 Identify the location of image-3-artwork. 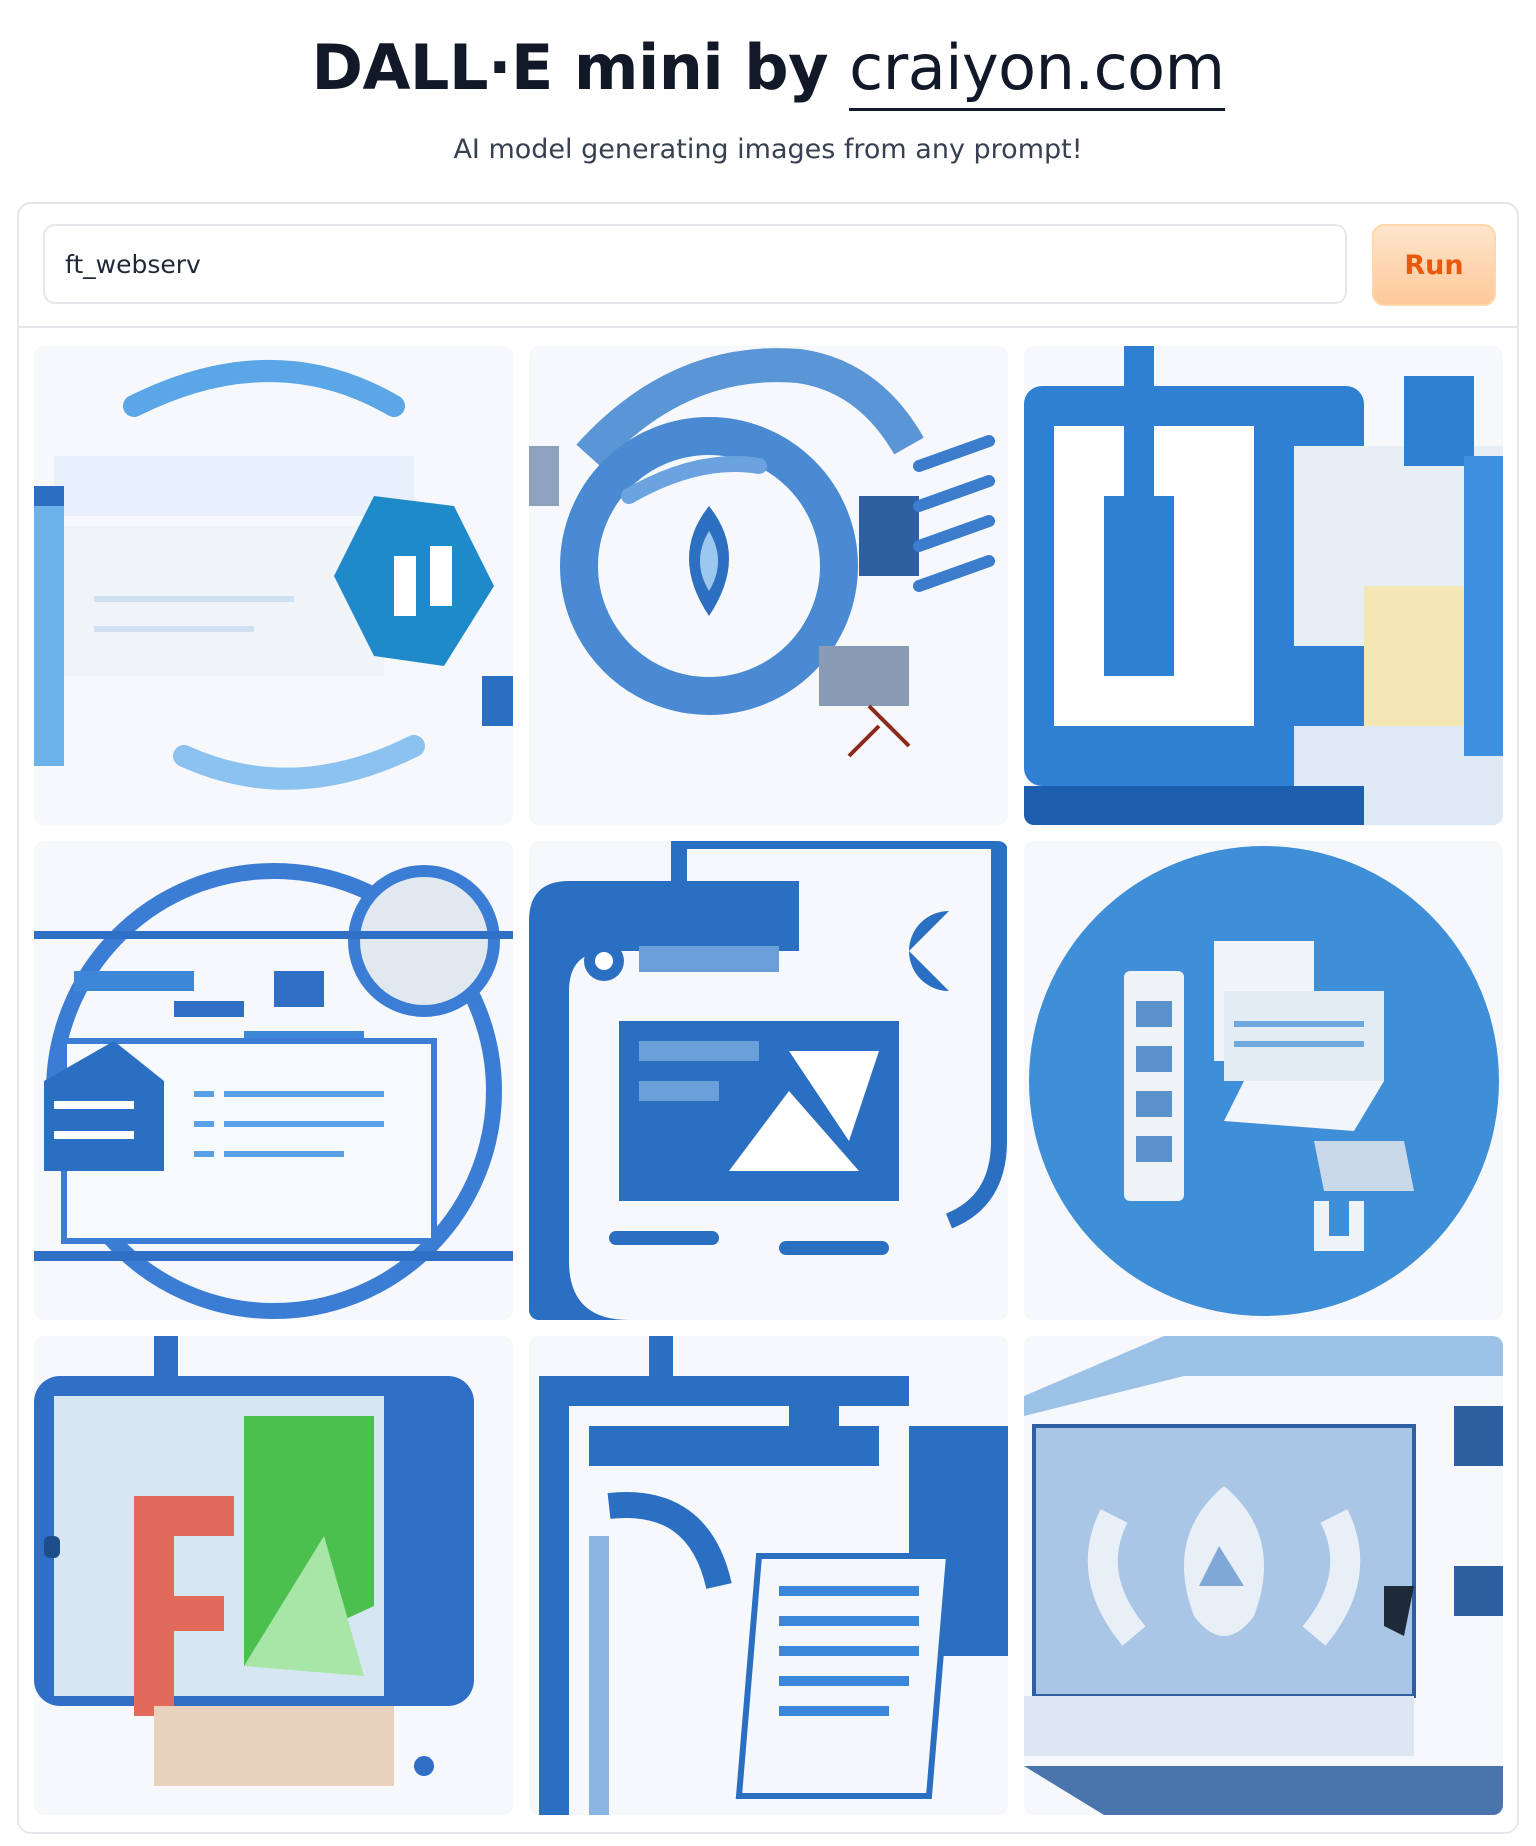
(1263, 585).